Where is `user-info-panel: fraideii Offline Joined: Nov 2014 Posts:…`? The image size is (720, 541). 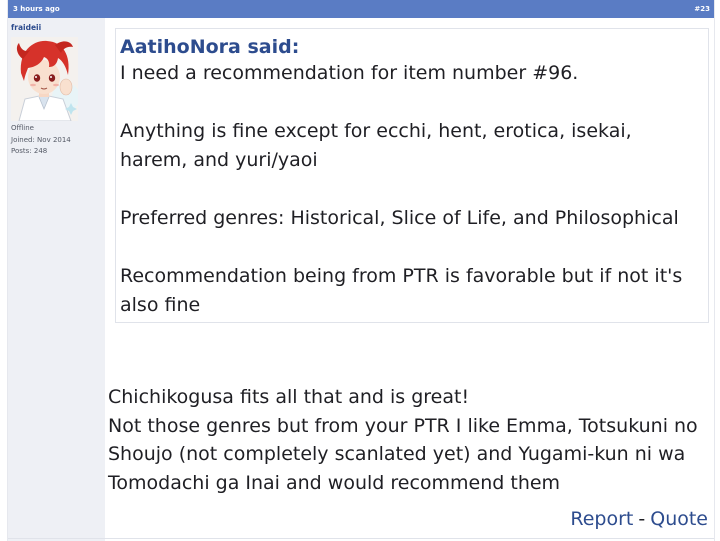 user-info-panel: fraideii Offline Joined: Nov 2014 Posts:… is located at coordinates (56, 279).